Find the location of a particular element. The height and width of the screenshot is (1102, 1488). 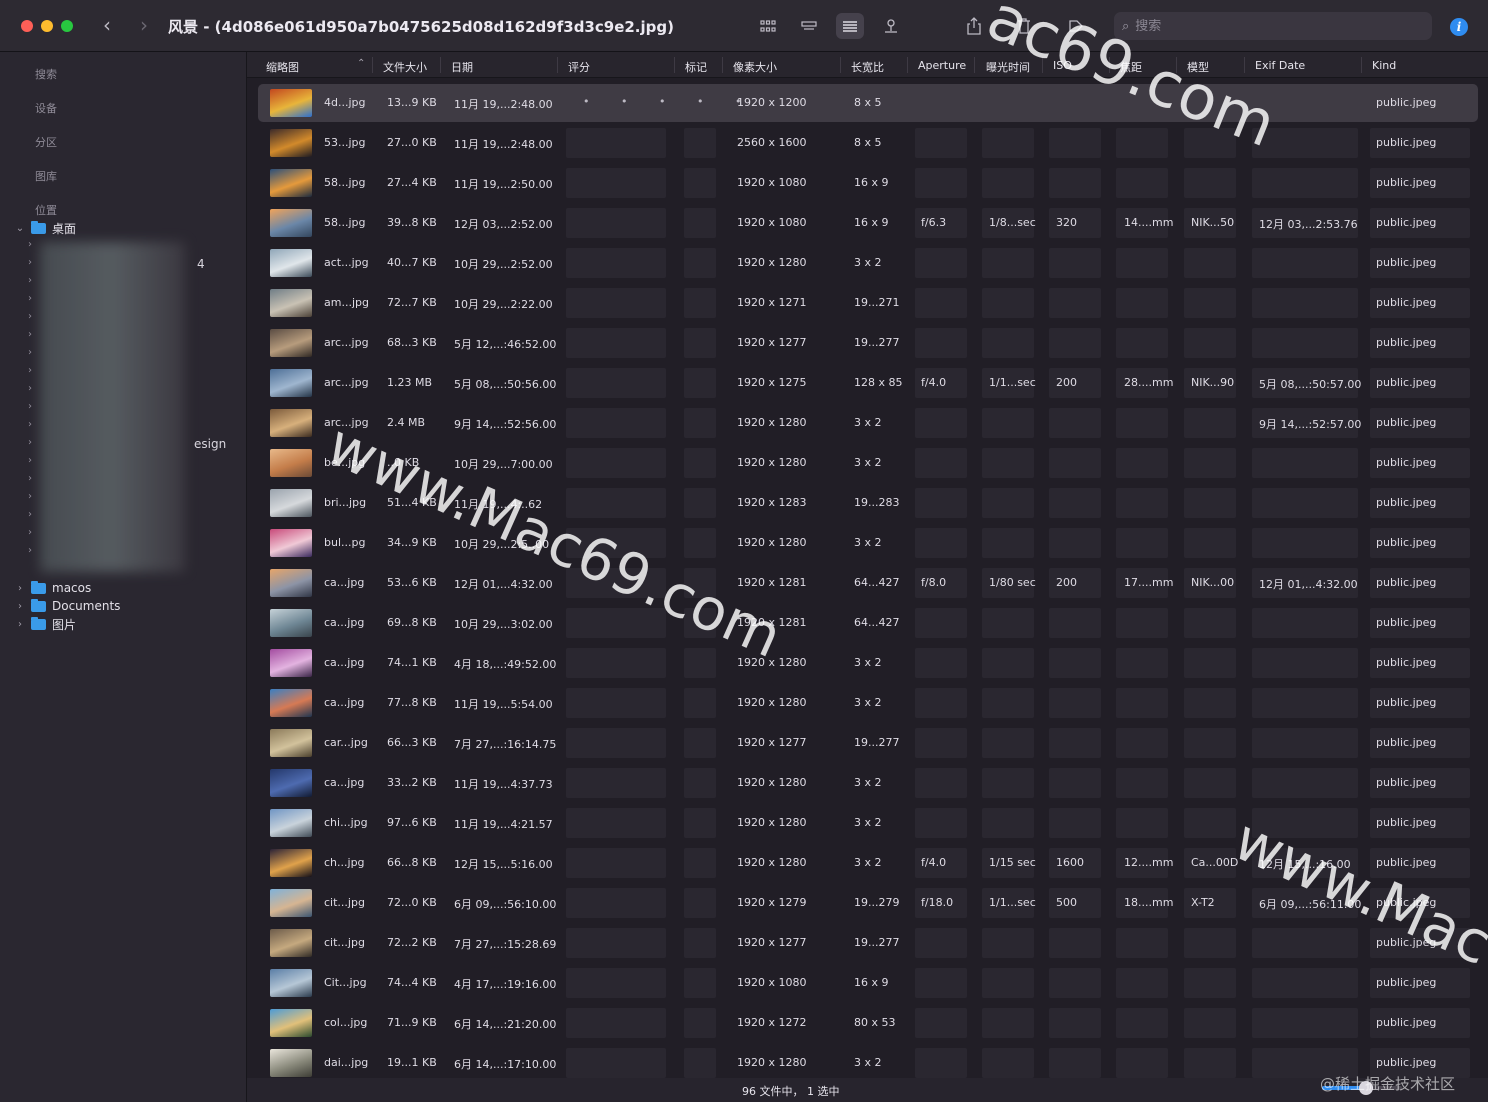

column-header-focal: 焦距 is located at coordinates (1131, 67).